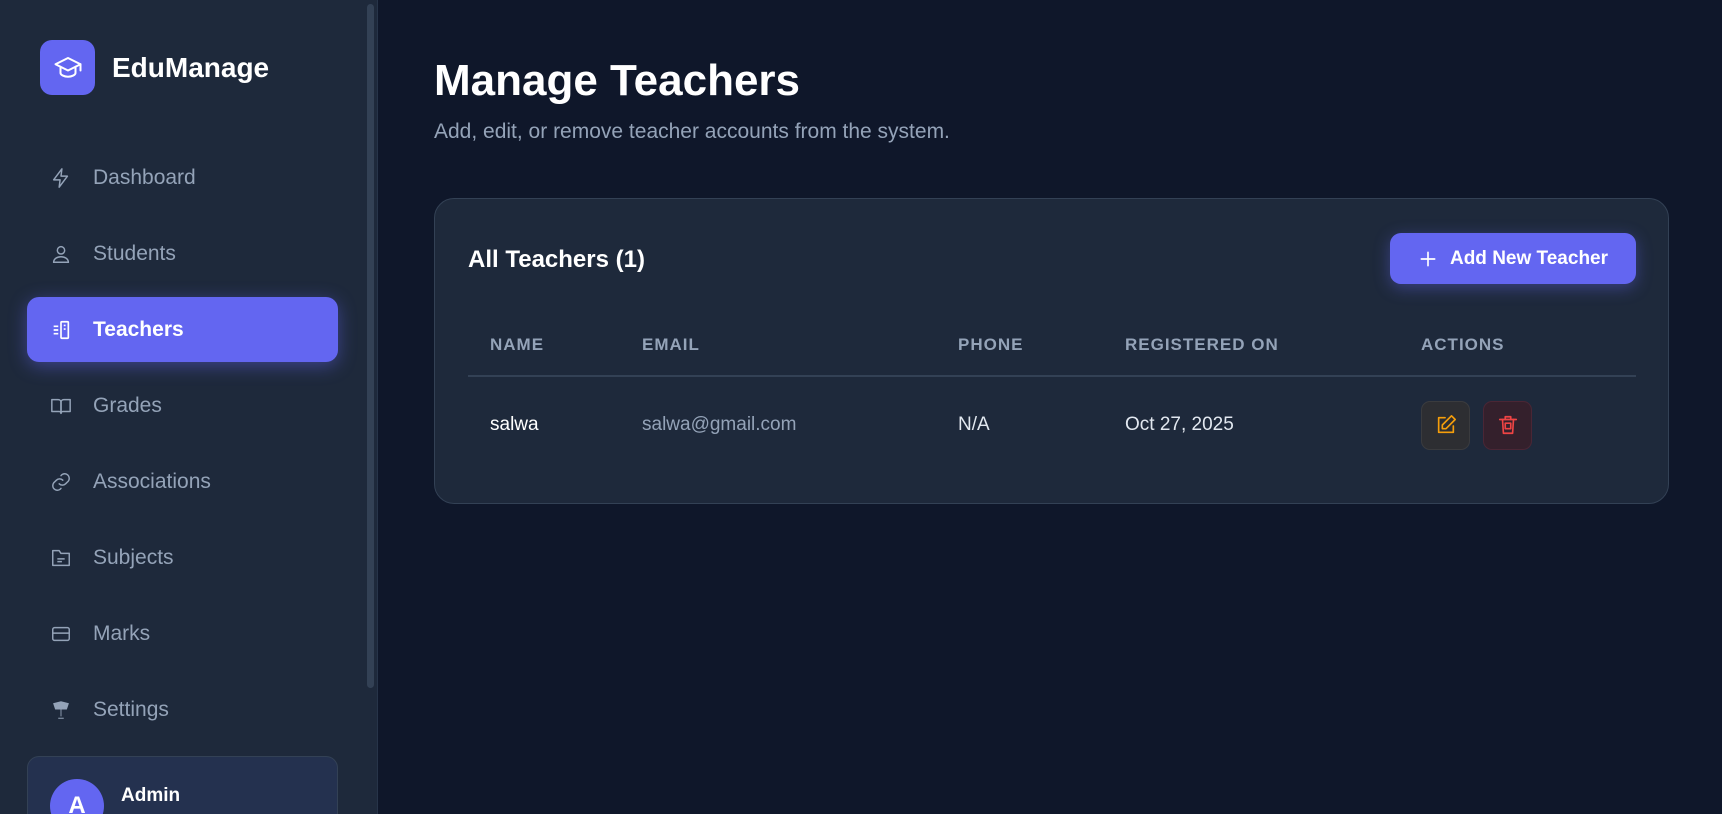 Image resolution: width=1722 pixels, height=814 pixels. I want to click on table-row: salwa salwa@gmail.com N/A Oct 27, 2025, so click(1052, 425).